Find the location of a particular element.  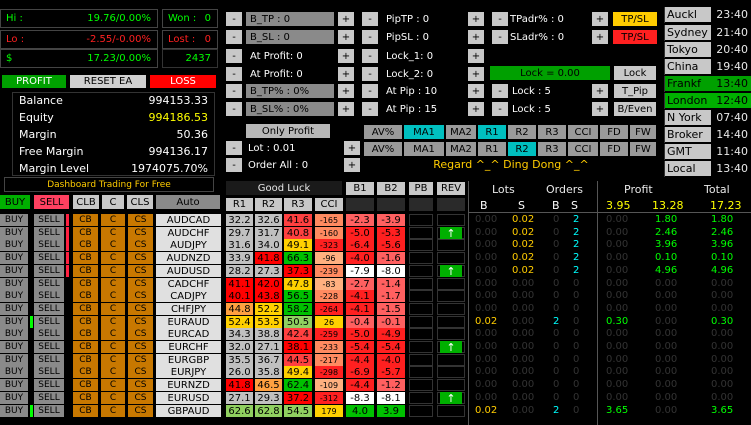

tpadr-plus-button: + is located at coordinates (600, 19).